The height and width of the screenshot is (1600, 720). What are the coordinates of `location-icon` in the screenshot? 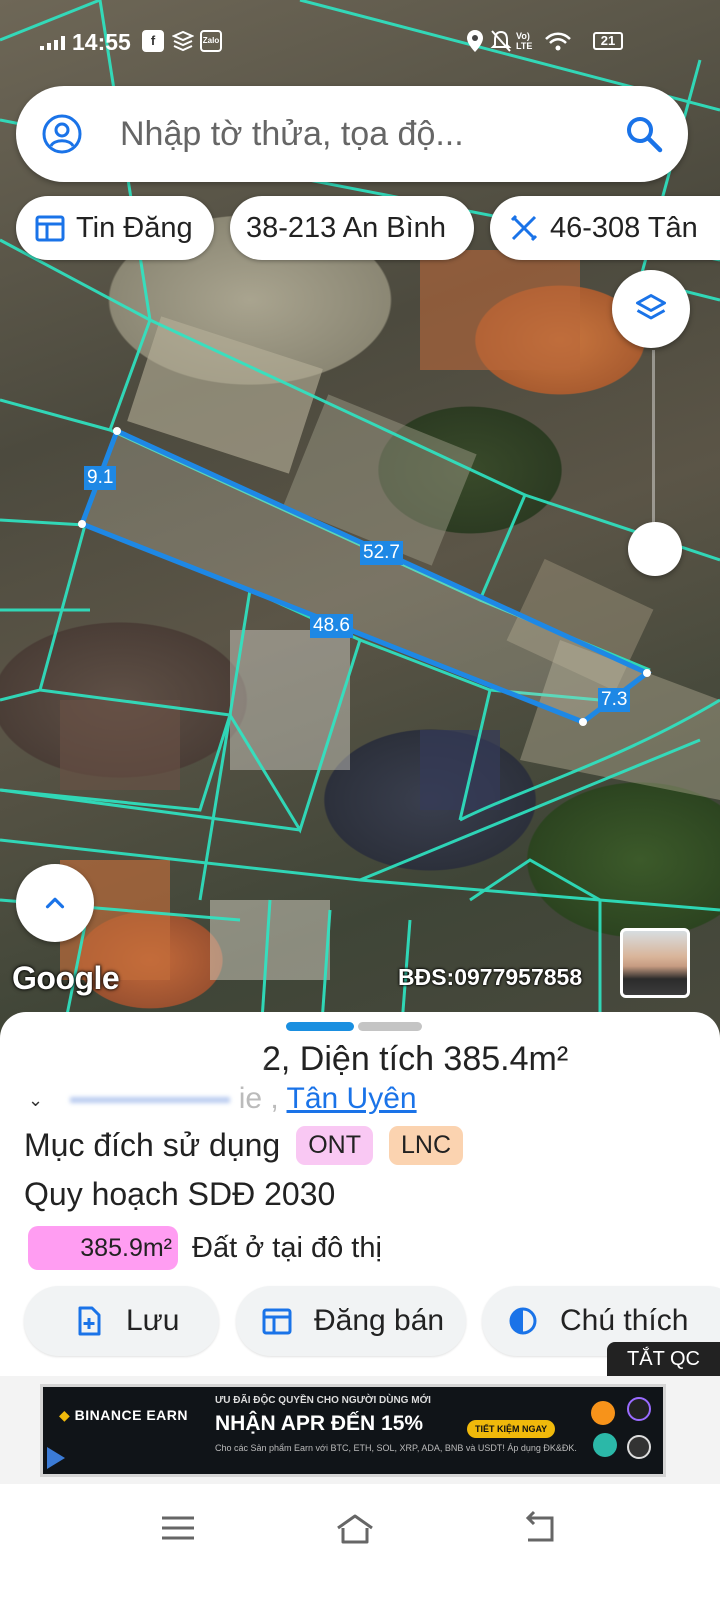 It's located at (475, 41).